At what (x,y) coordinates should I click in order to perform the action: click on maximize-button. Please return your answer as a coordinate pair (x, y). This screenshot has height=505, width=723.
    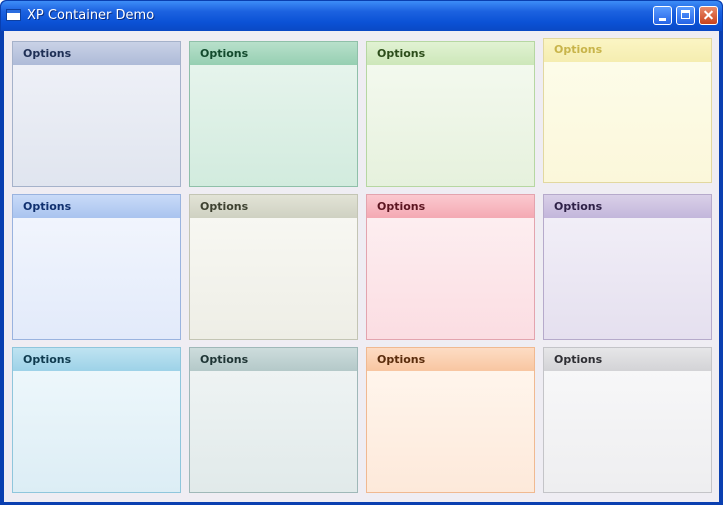
    Looking at the image, I should click on (685, 15).